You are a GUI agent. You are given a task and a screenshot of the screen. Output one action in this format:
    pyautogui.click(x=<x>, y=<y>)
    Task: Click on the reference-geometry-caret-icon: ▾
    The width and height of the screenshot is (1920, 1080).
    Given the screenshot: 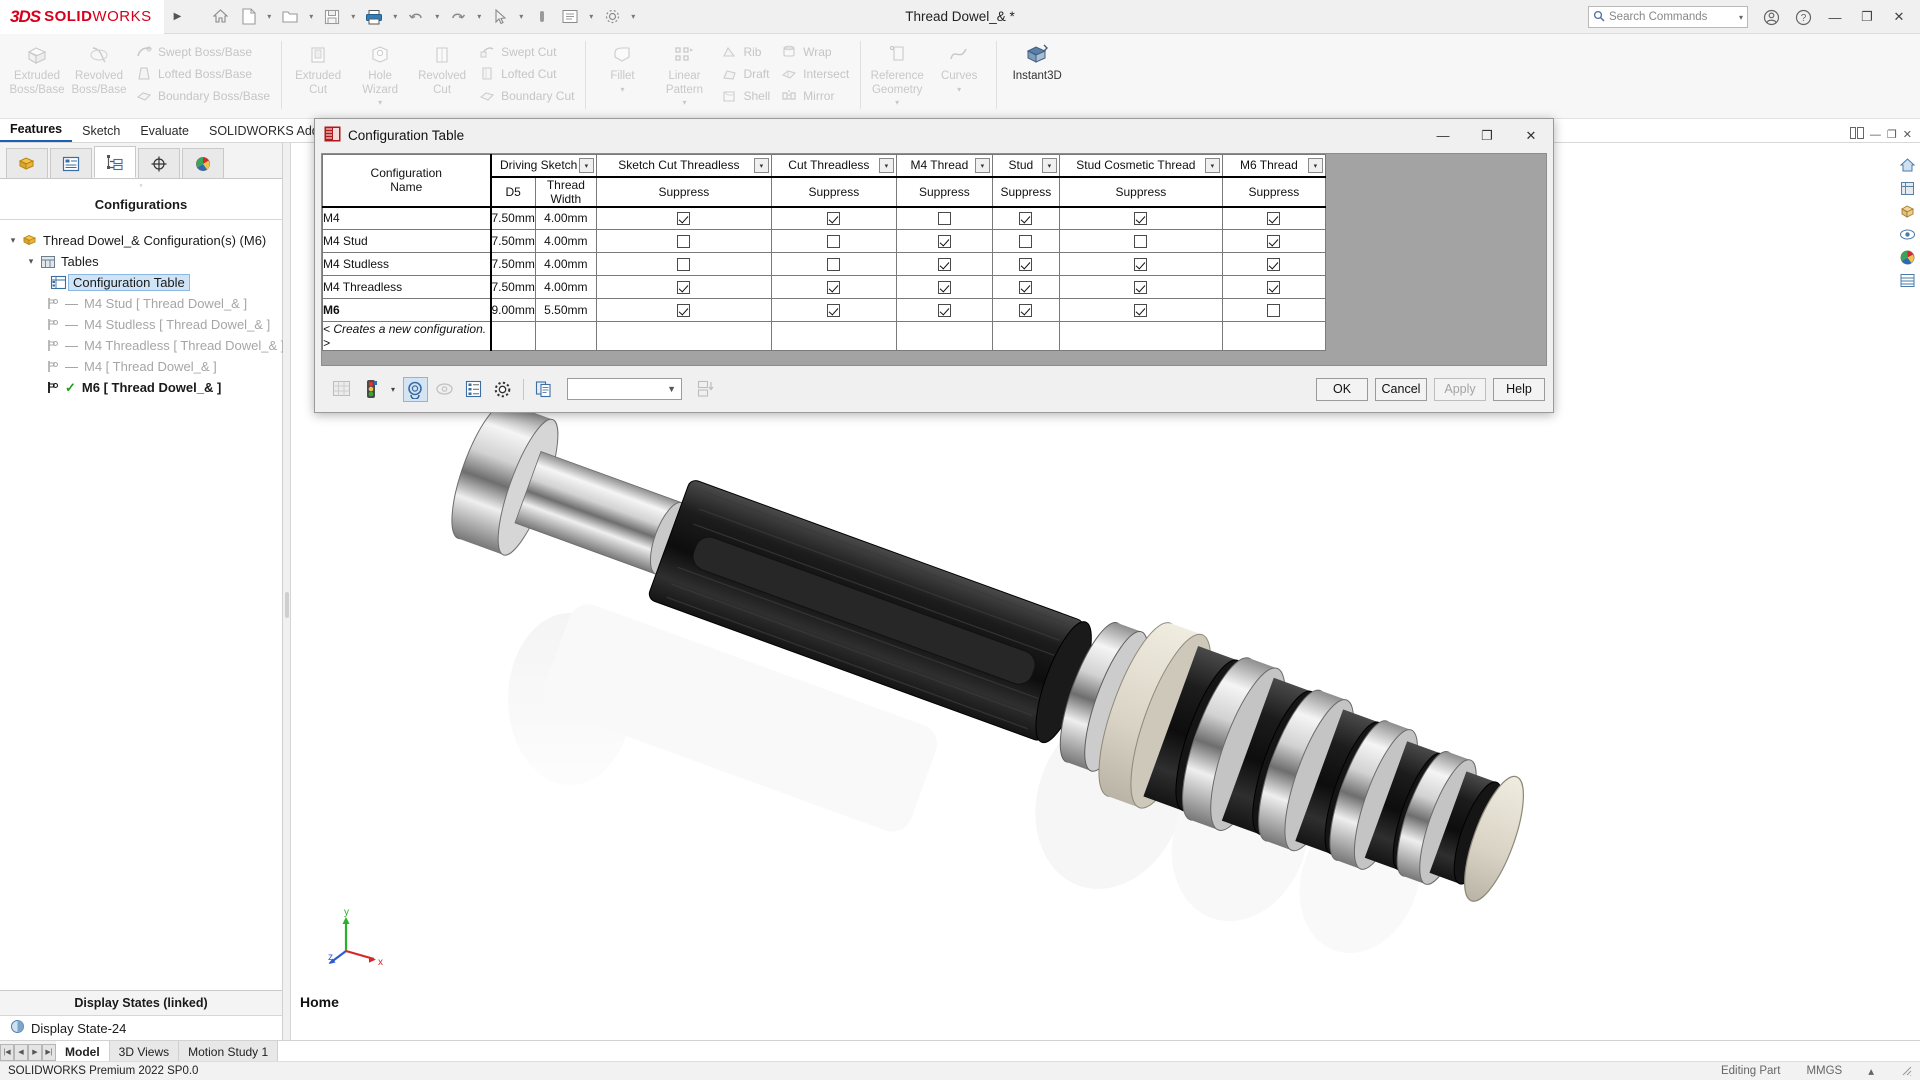 What is the action you would take?
    pyautogui.click(x=897, y=102)
    